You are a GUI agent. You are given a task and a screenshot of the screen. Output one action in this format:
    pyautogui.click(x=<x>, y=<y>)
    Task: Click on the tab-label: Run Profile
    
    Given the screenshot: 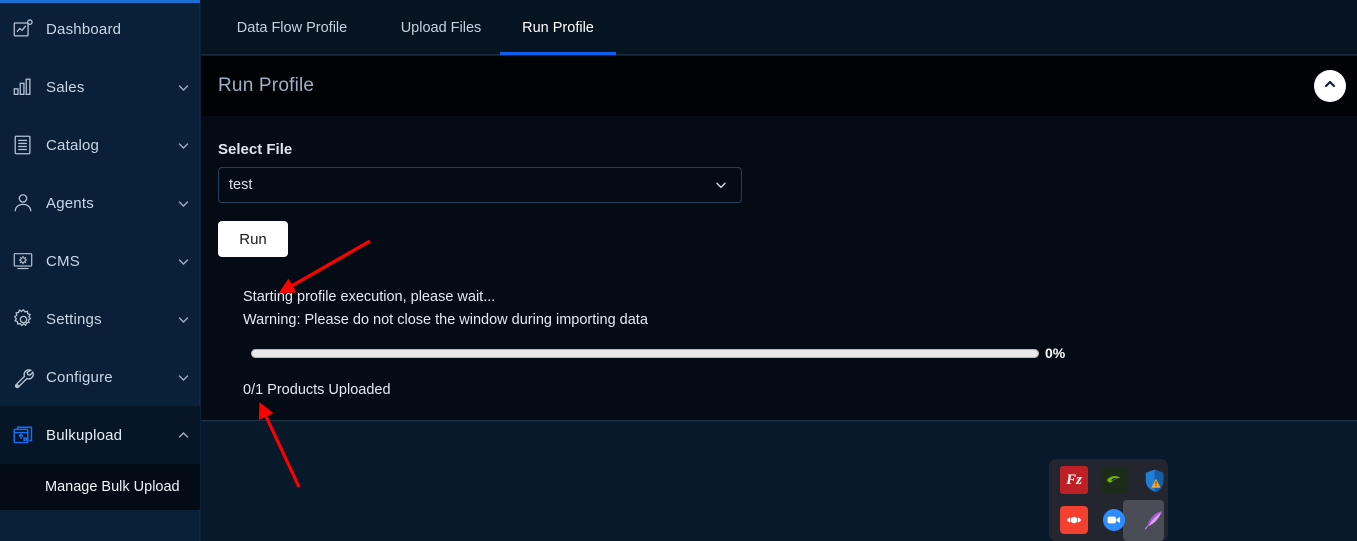 What is the action you would take?
    pyautogui.click(x=558, y=27)
    